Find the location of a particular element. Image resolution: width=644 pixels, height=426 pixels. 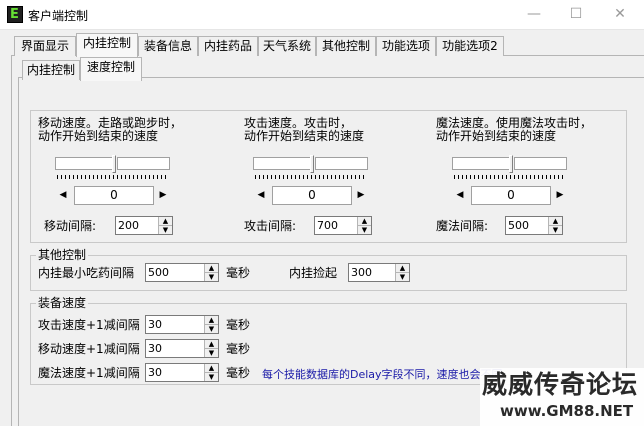

minimize-button: — is located at coordinates (534, 14).